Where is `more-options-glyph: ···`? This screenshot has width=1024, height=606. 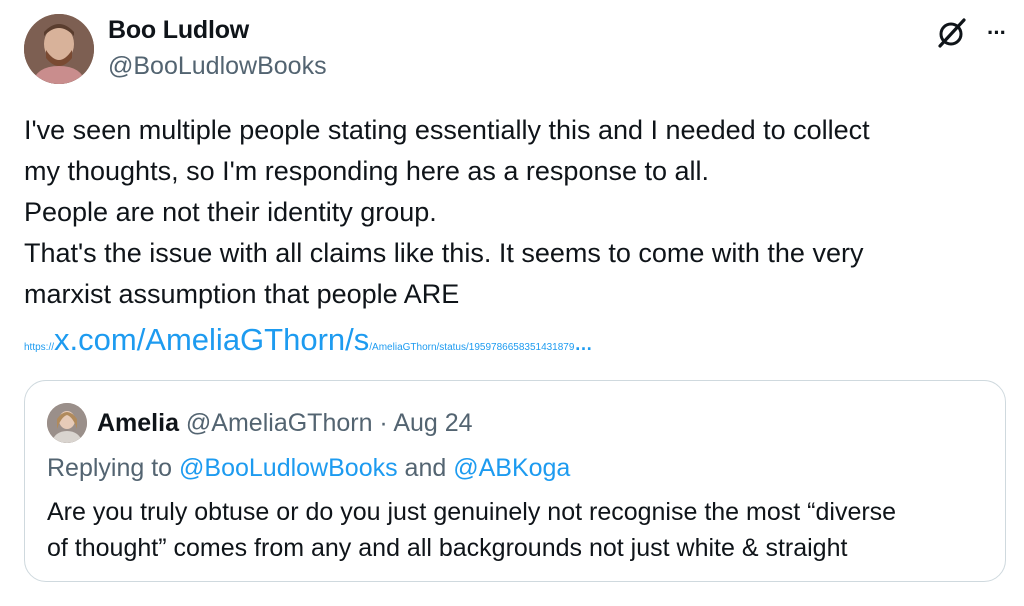
more-options-glyph: ··· is located at coordinates (997, 32).